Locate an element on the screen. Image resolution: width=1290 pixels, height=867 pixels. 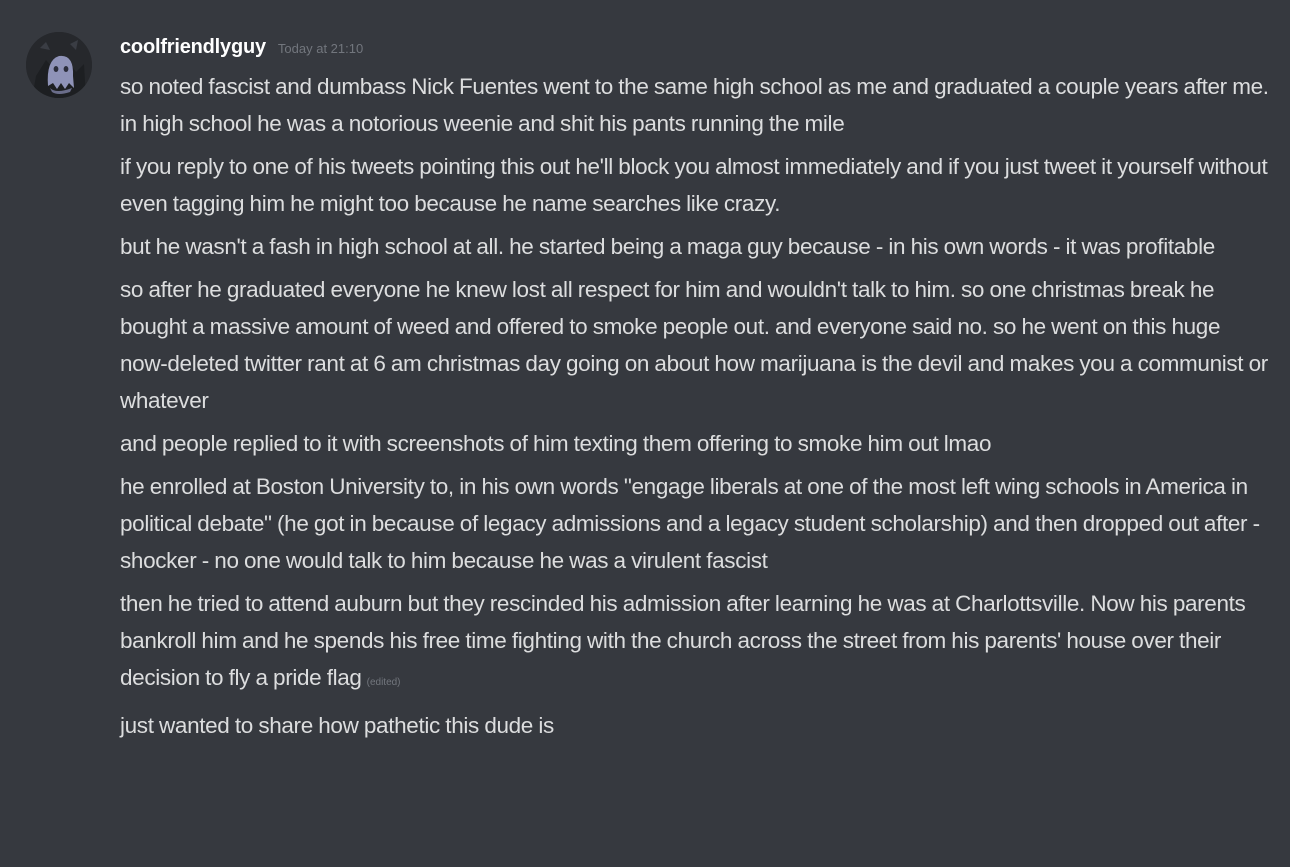
username: coolfriendlyguy is located at coordinates (193, 47).